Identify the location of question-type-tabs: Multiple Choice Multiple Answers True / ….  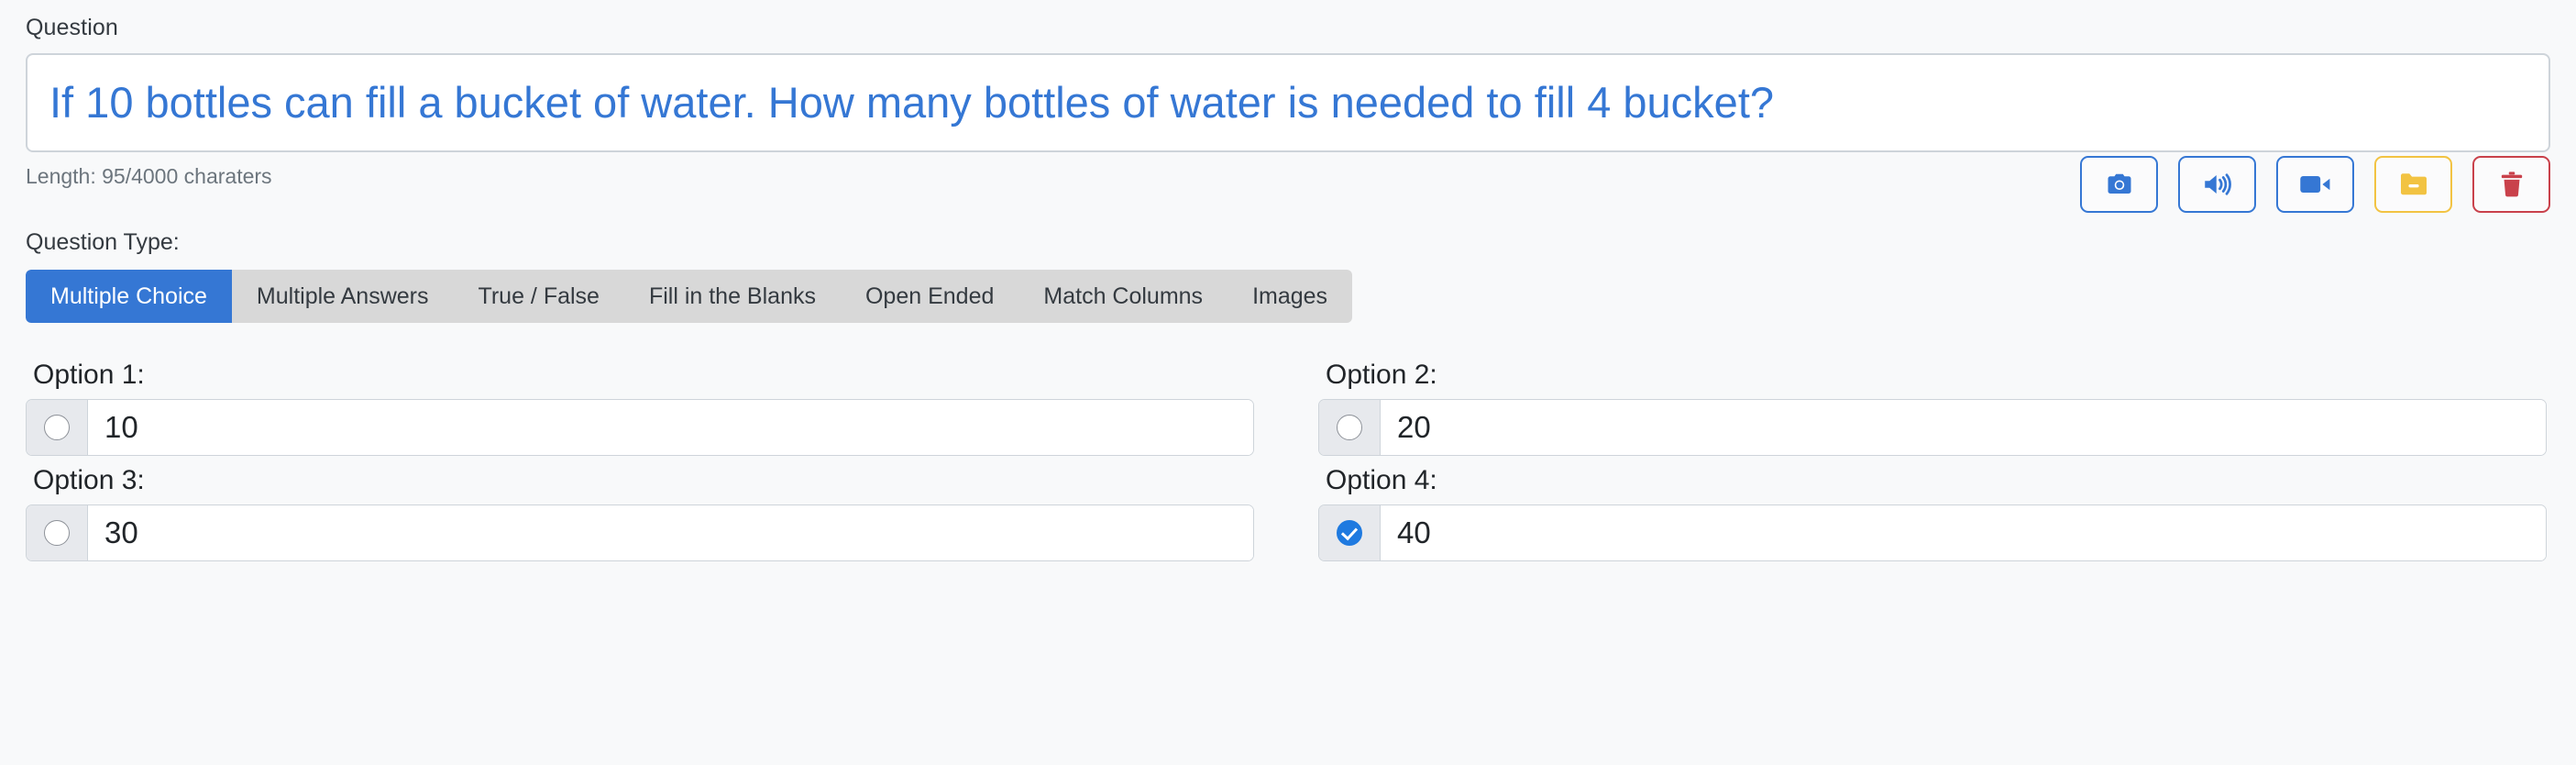
(689, 296).